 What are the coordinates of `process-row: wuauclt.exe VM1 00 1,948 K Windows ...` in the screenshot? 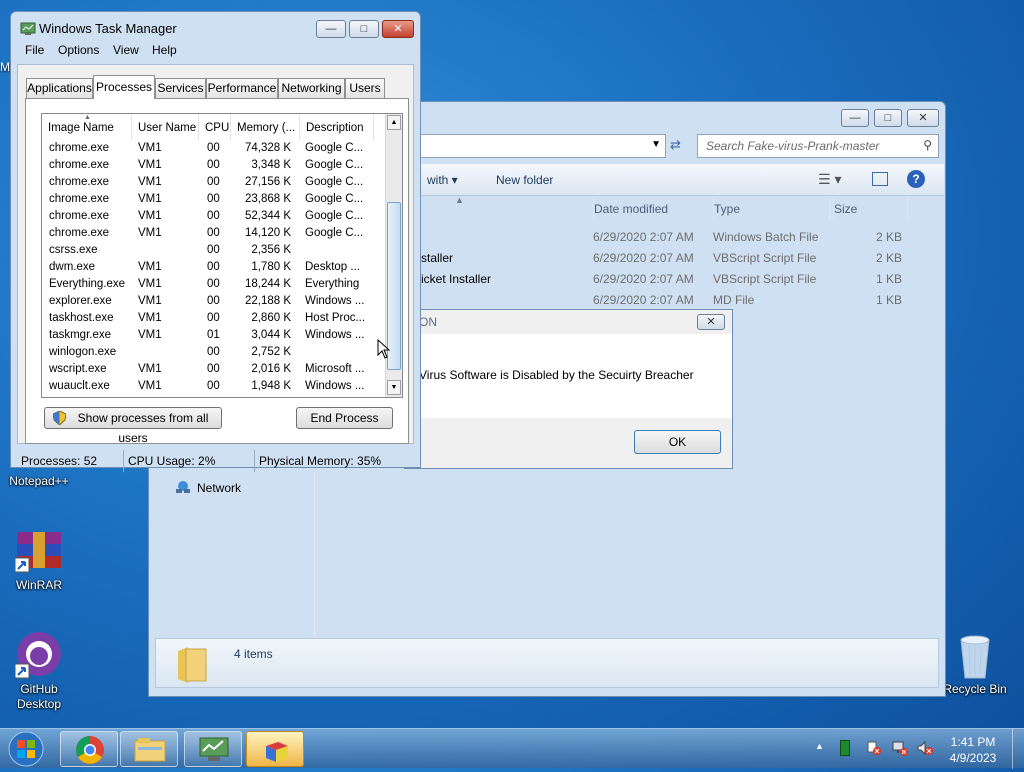 It's located at (208, 387).